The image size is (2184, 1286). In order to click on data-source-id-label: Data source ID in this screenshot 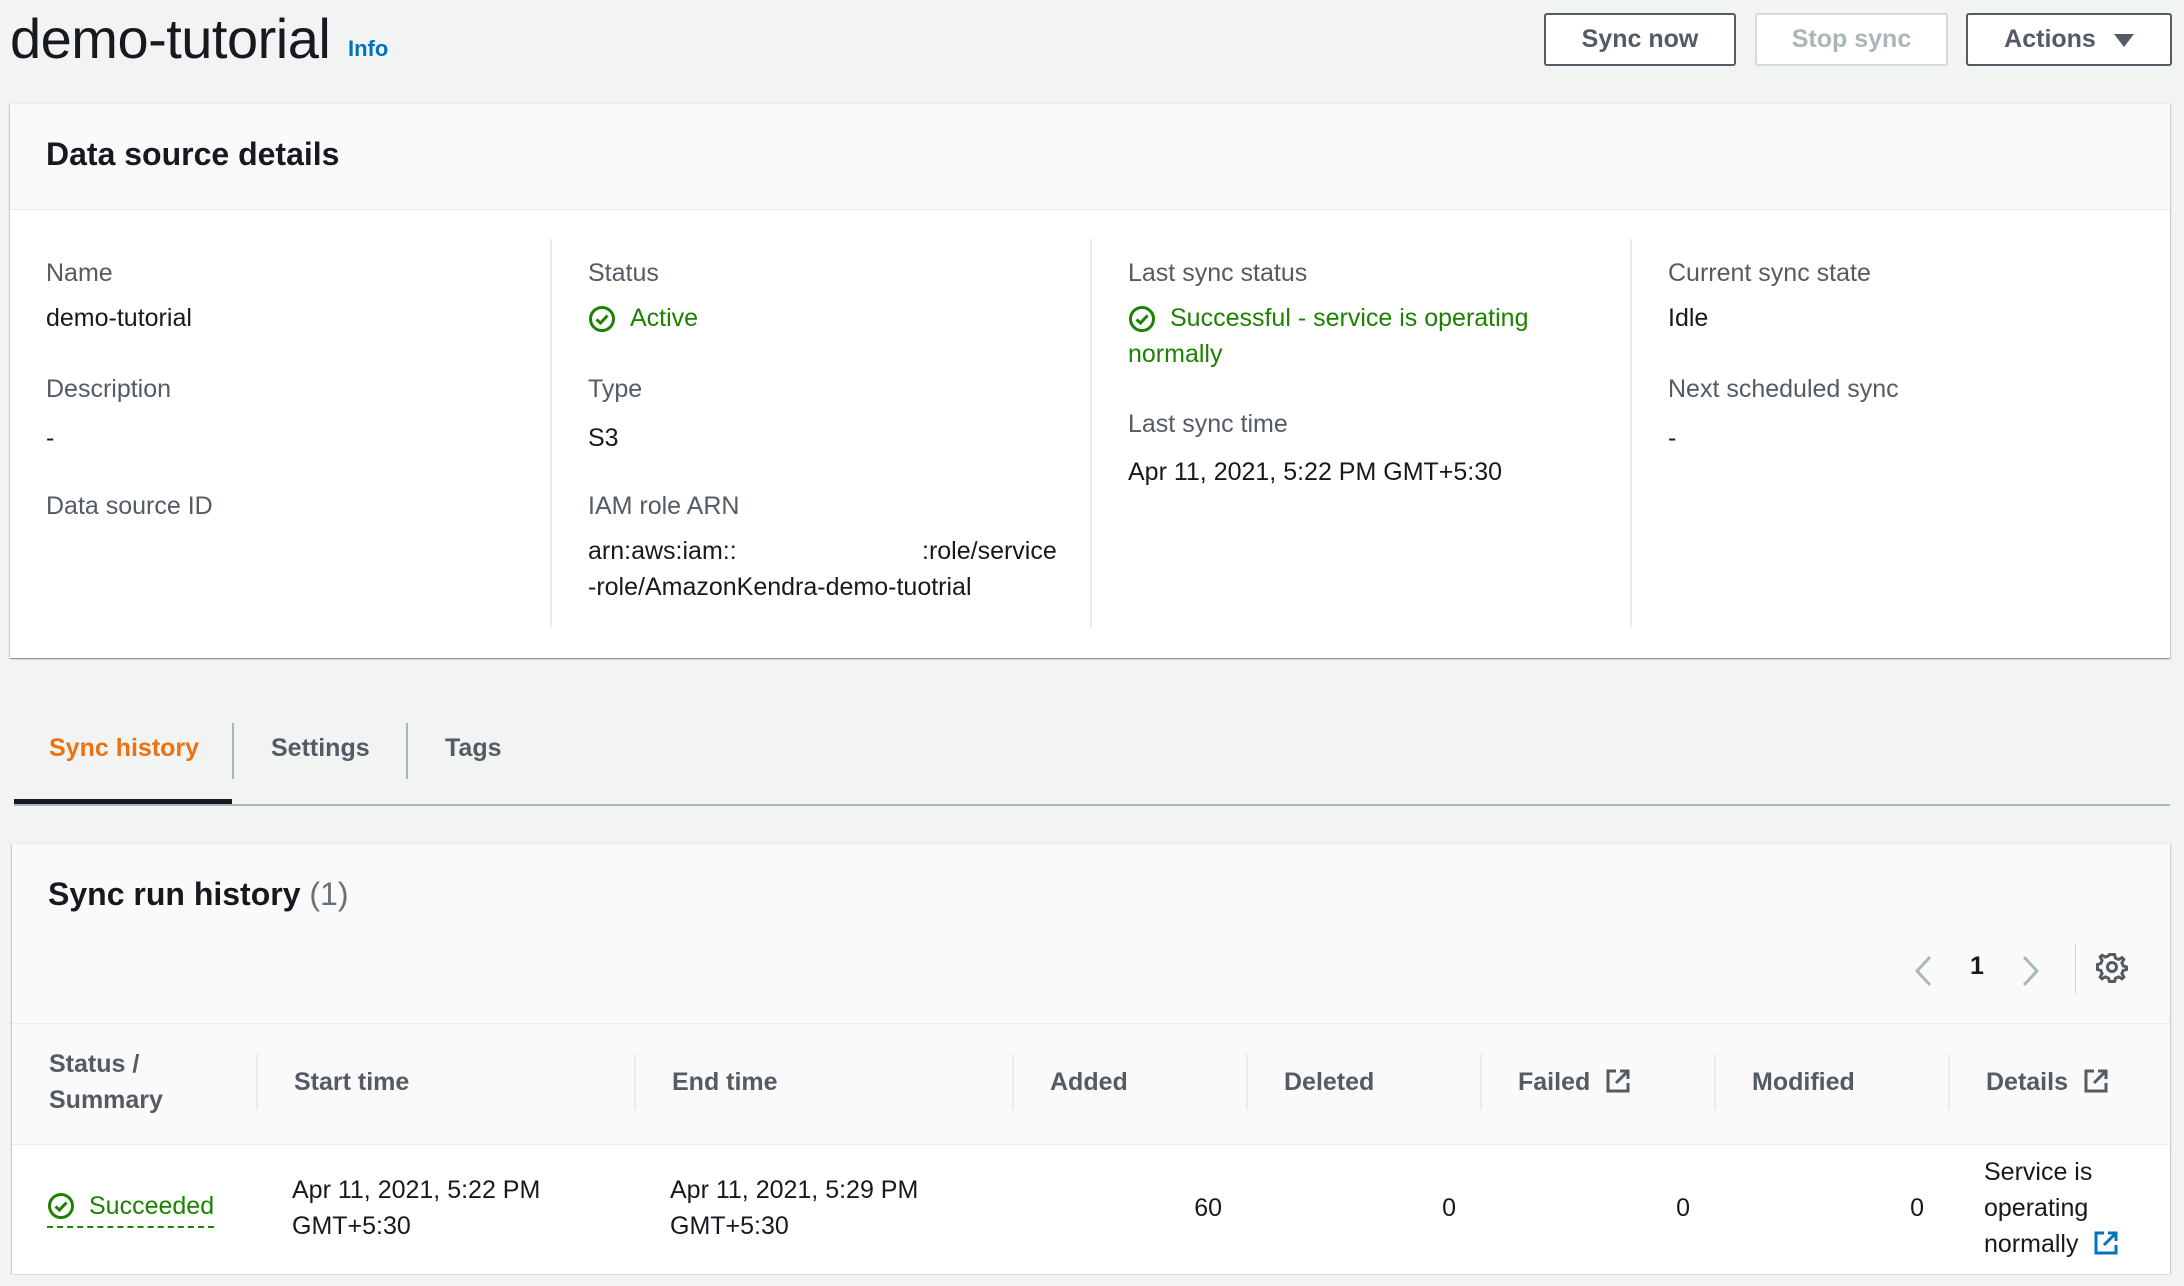, I will do `click(129, 506)`.